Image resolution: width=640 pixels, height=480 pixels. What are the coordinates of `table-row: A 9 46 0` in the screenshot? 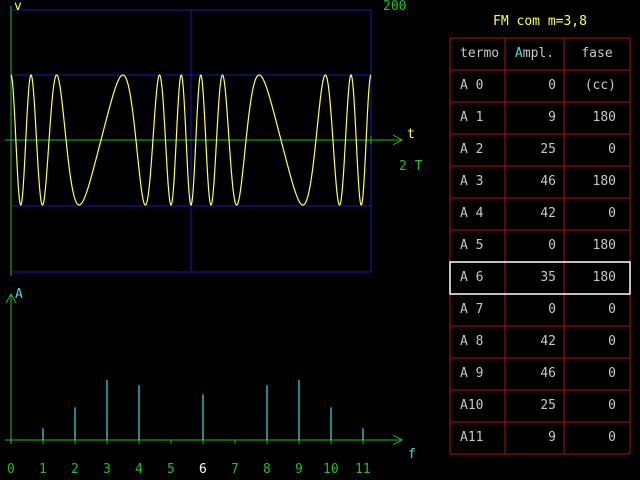 It's located at (540, 374).